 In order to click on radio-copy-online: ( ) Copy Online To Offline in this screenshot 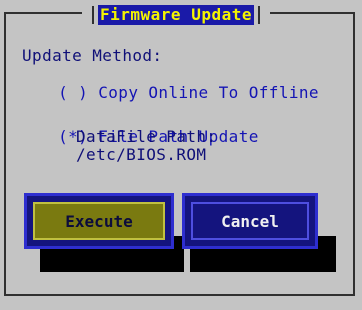, I will do `click(178, 84)`.